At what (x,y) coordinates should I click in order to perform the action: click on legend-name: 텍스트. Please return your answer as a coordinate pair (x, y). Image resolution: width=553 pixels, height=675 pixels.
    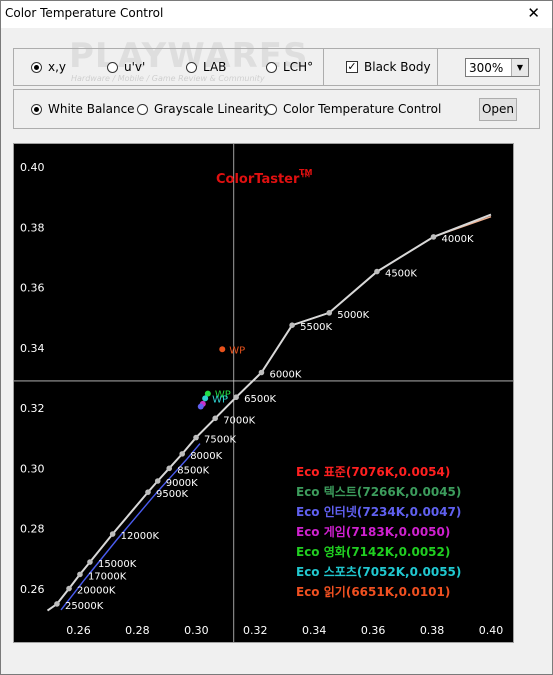
    Looking at the image, I should click on (340, 491).